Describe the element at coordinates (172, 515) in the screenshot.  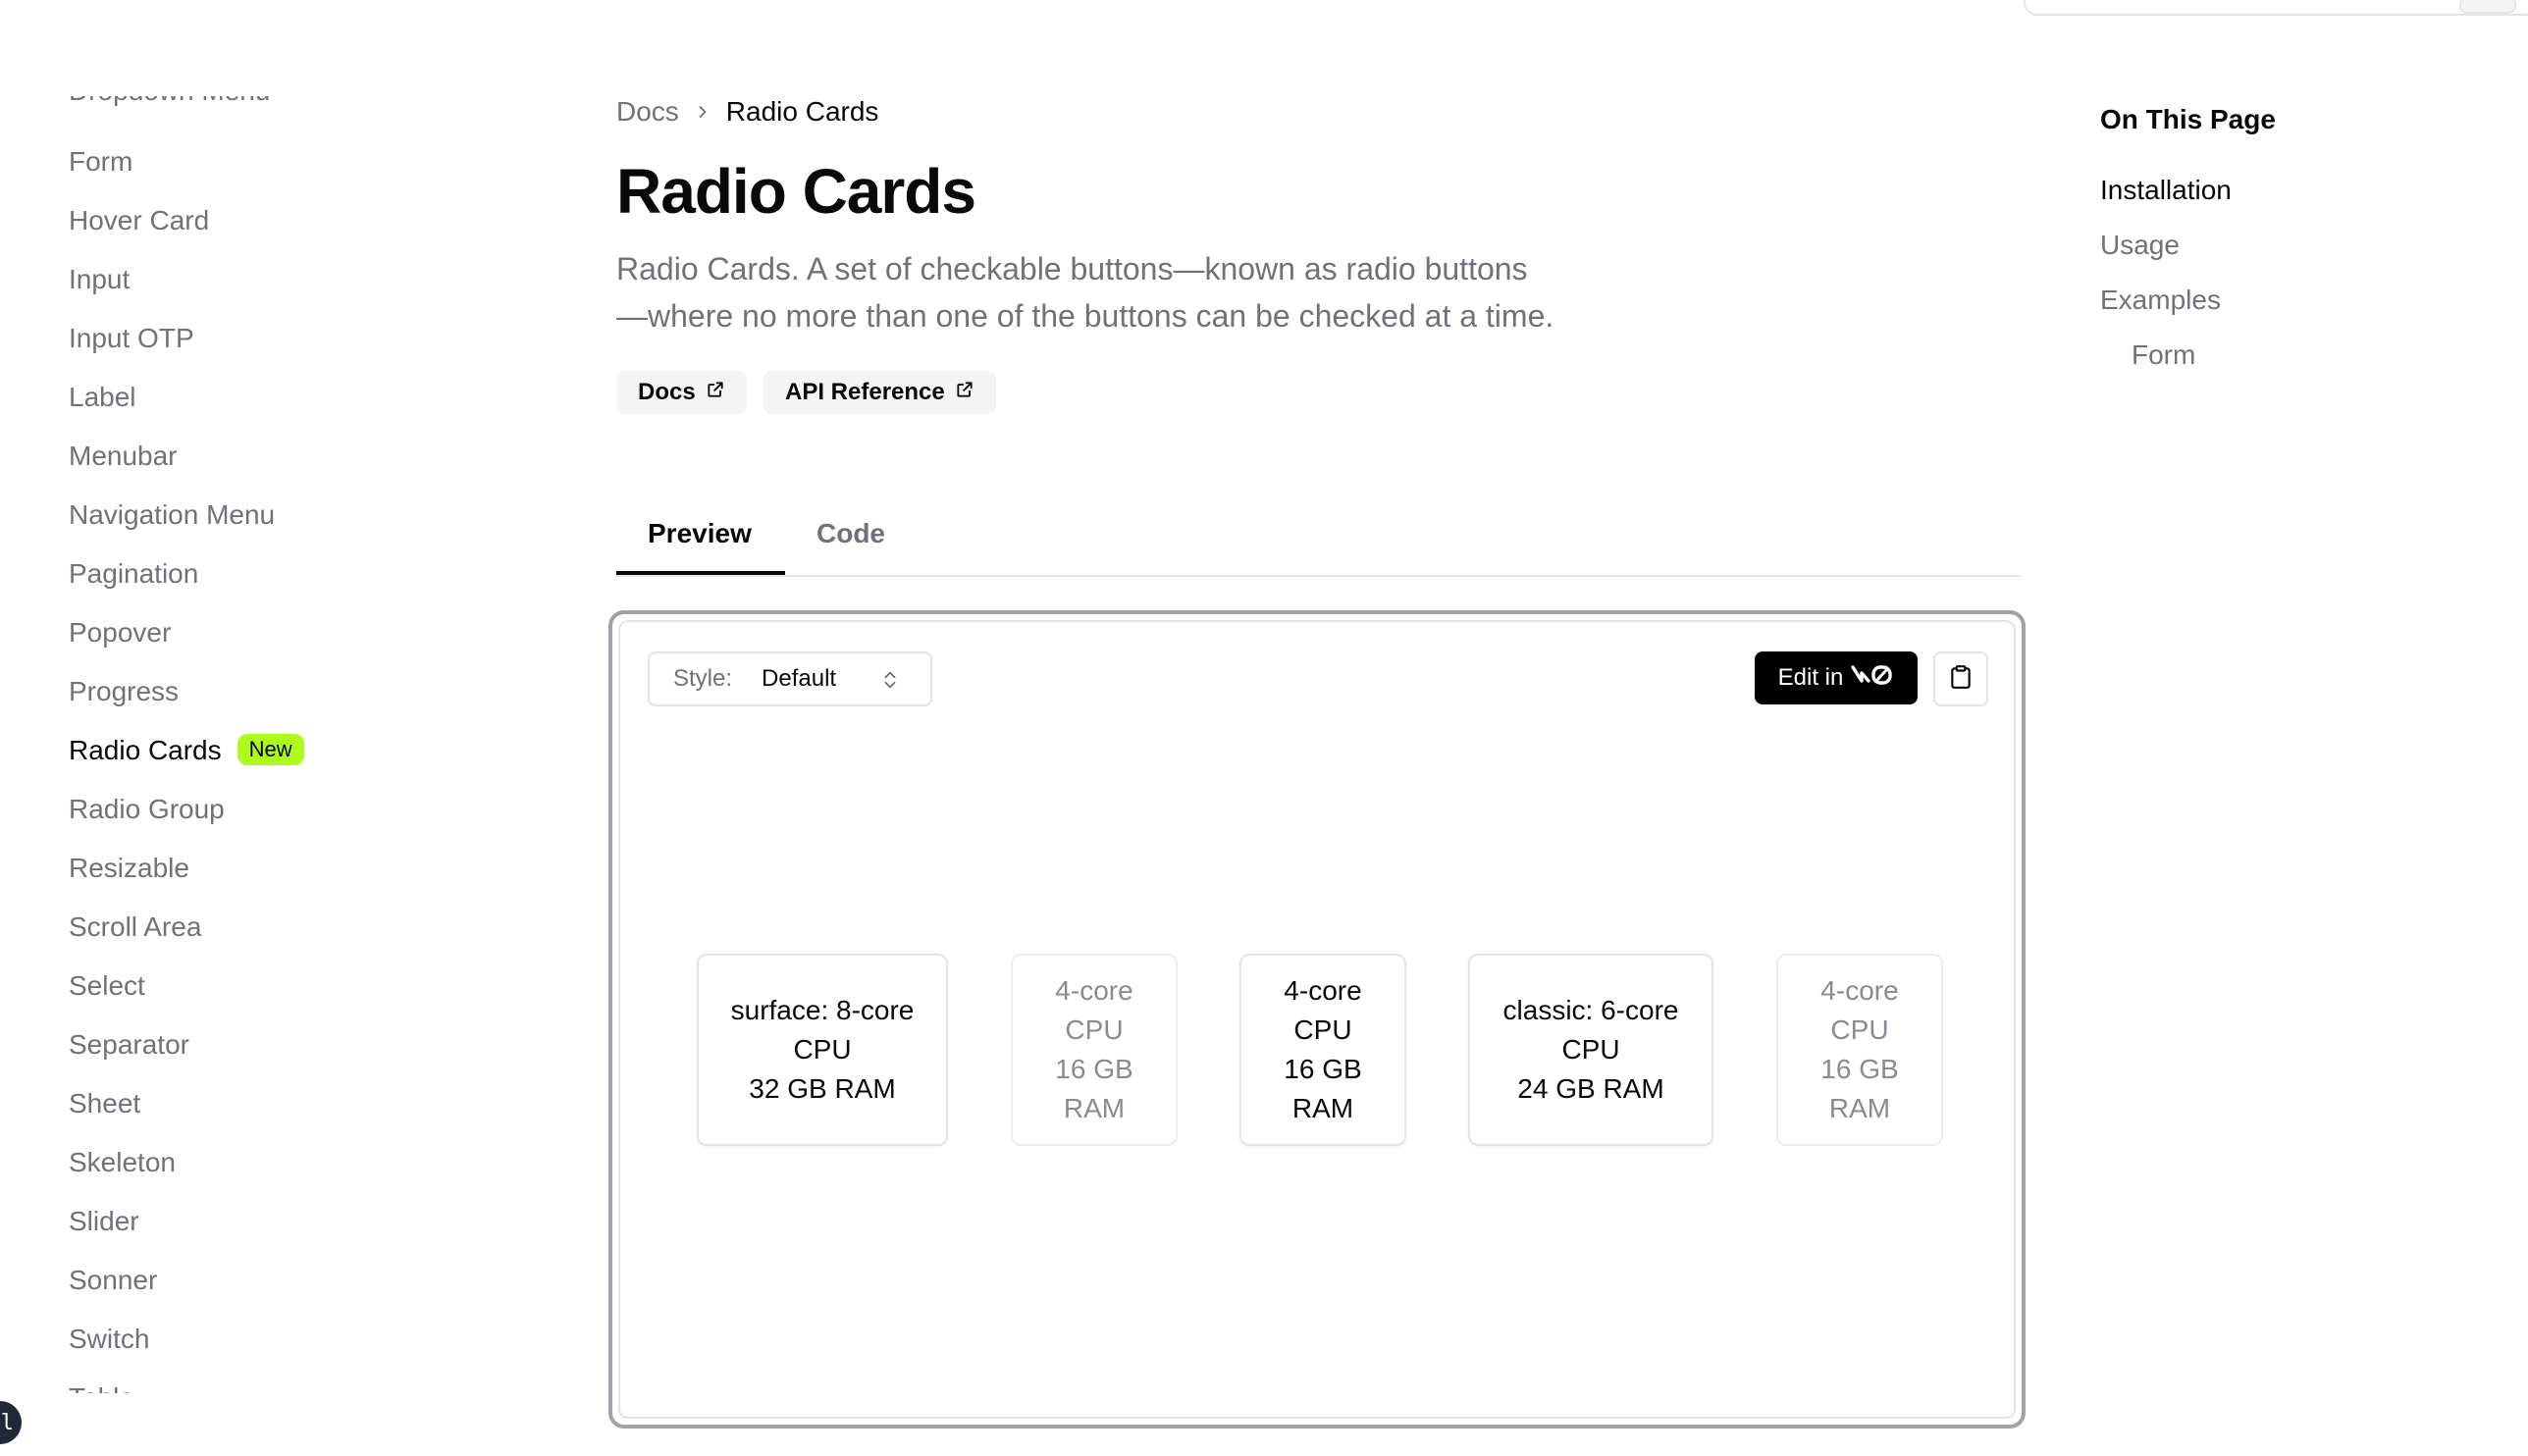
I see `sidebar-item-navigation-menu: Navigation Menu` at that location.